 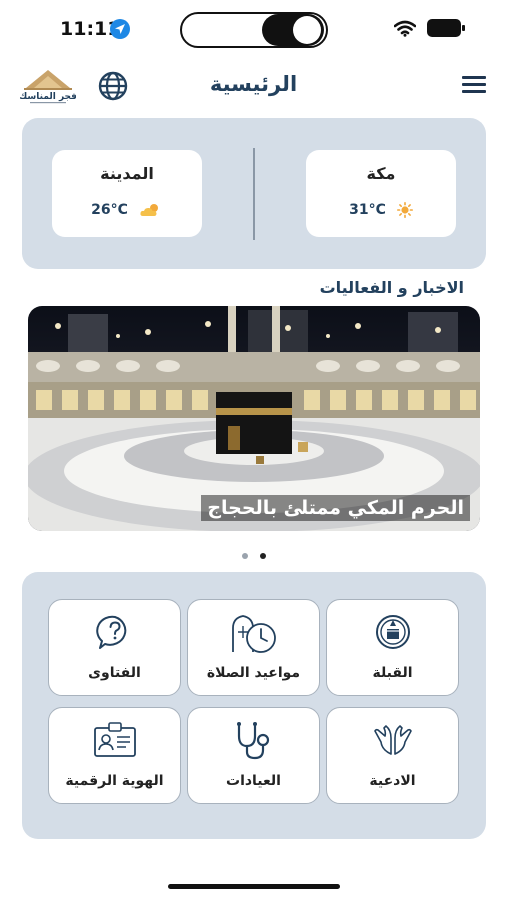 What do you see at coordinates (253, 673) in the screenshot?
I see `service-label: مواعيد الصلاة` at bounding box center [253, 673].